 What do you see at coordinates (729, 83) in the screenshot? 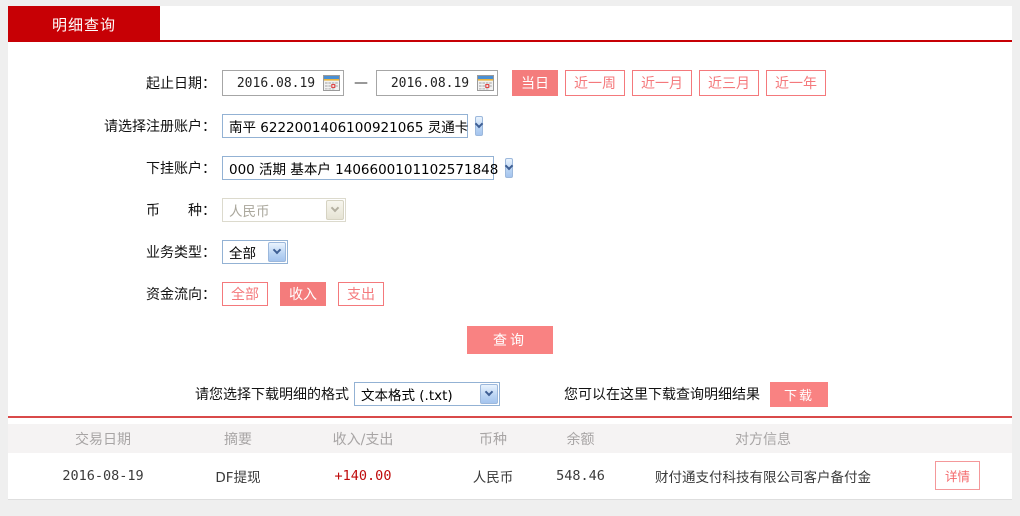
I see `quick-range-quarter-button: 近三月` at bounding box center [729, 83].